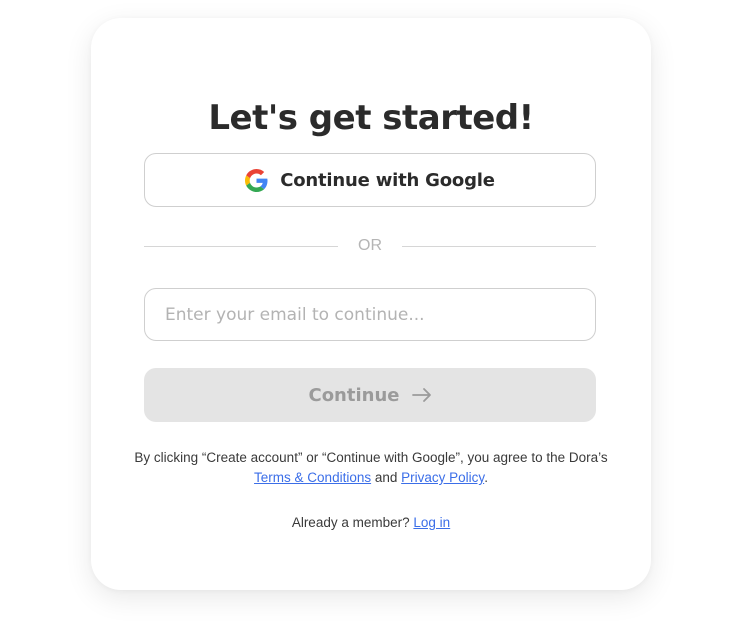 Image resolution: width=733 pixels, height=628 pixels. What do you see at coordinates (486, 477) in the screenshot?
I see `legal-suffix-text: .` at bounding box center [486, 477].